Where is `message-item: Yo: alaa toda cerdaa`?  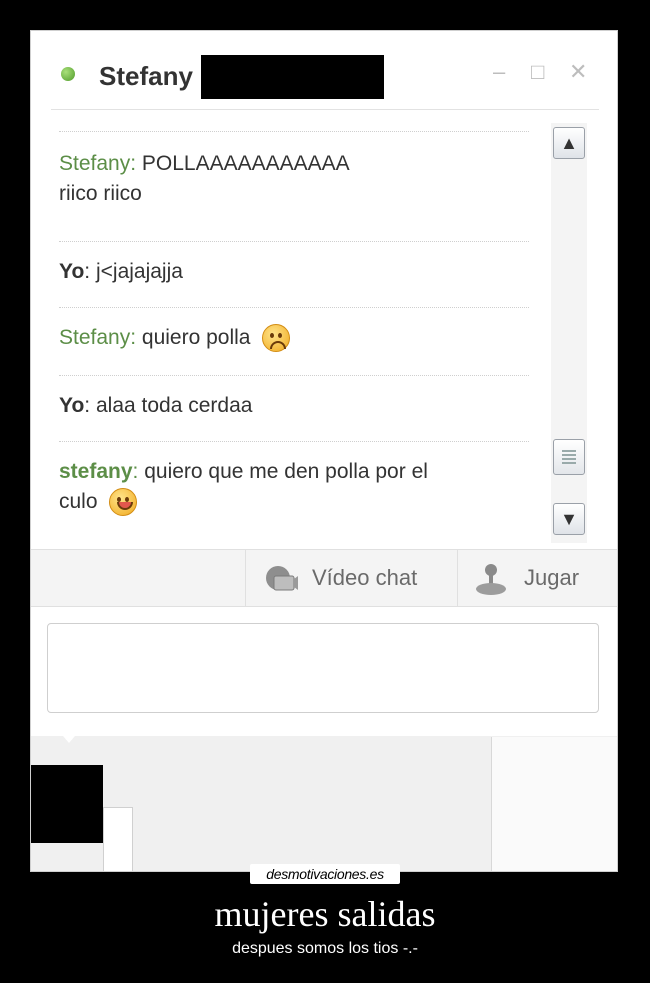 message-item: Yo: alaa toda cerdaa is located at coordinates (156, 405).